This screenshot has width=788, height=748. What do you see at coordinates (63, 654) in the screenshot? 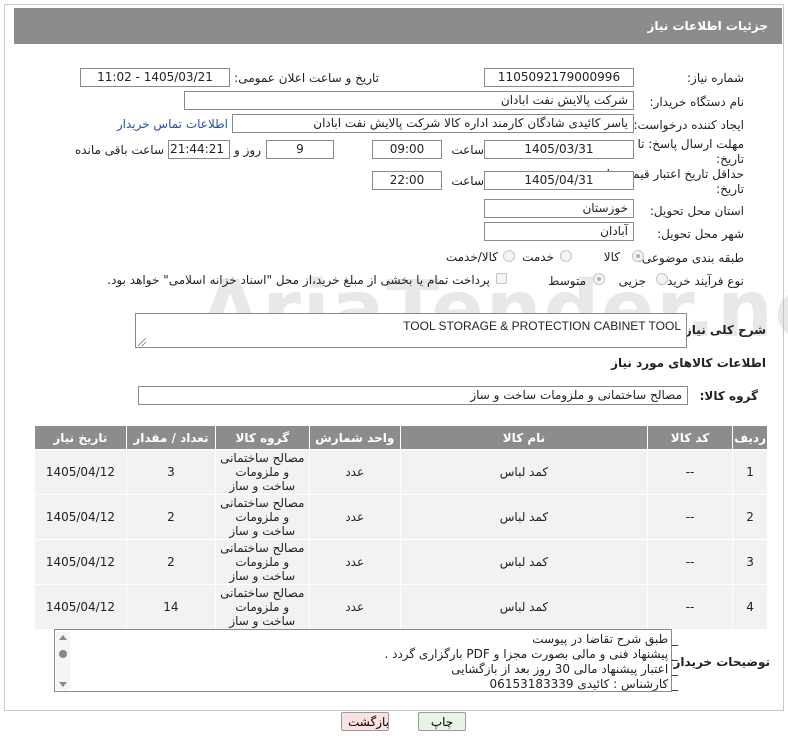
I see `scroll-thumb` at bounding box center [63, 654].